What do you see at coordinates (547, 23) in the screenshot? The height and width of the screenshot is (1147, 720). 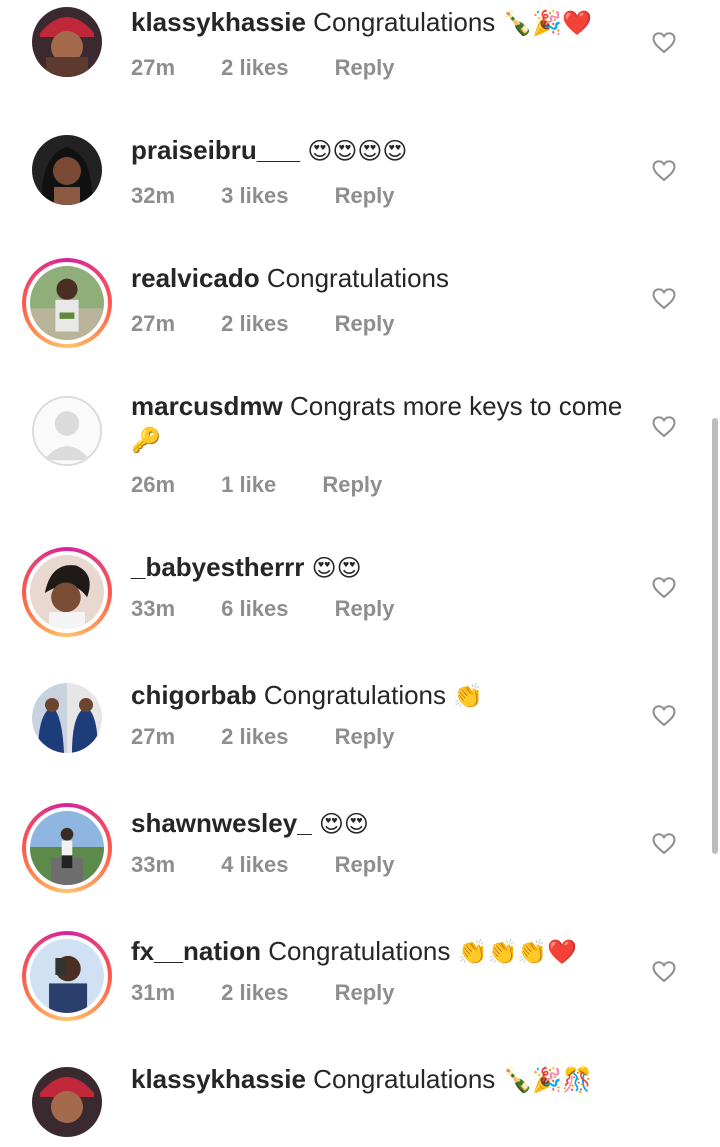 I see `comment-emoji: 🍾🎉❤️` at bounding box center [547, 23].